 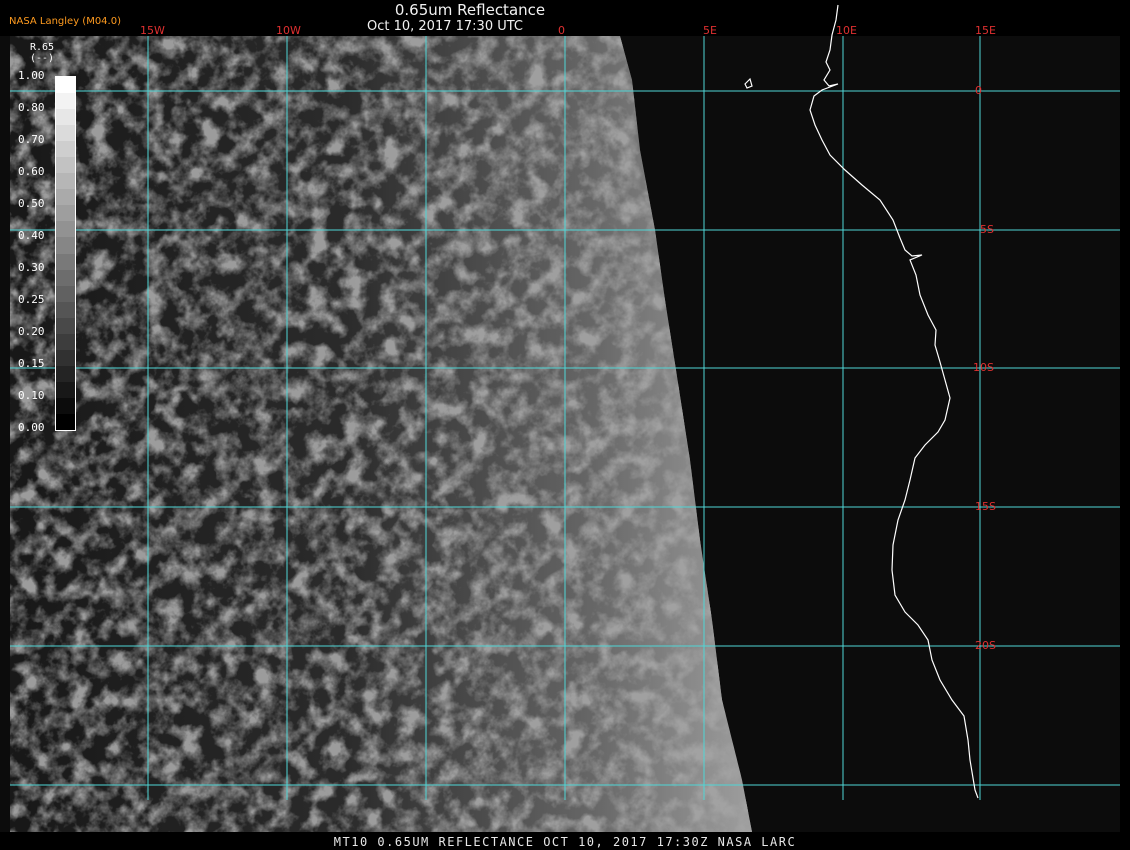 What do you see at coordinates (31, 331) in the screenshot?
I see `legend-tick: 0.20` at bounding box center [31, 331].